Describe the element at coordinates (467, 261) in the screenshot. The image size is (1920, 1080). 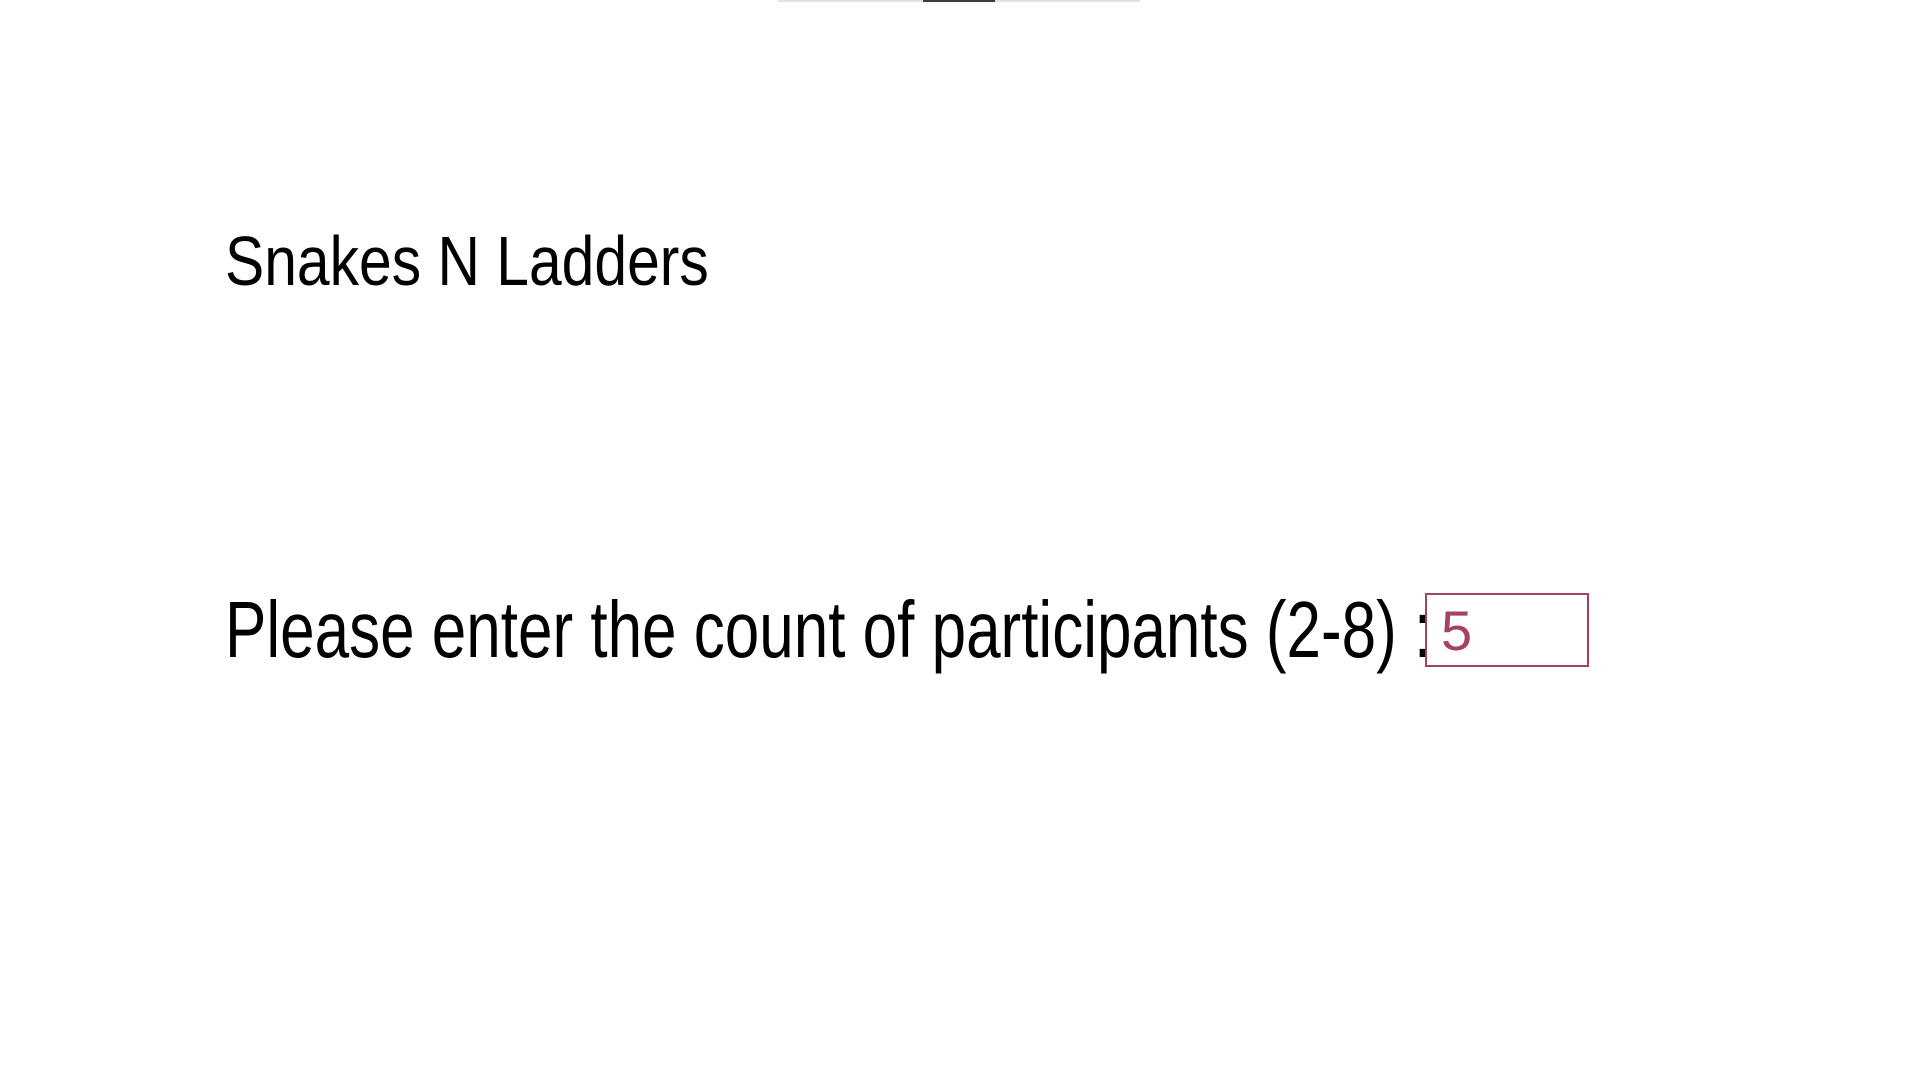
I see `page-title: Snakes N Ladders` at that location.